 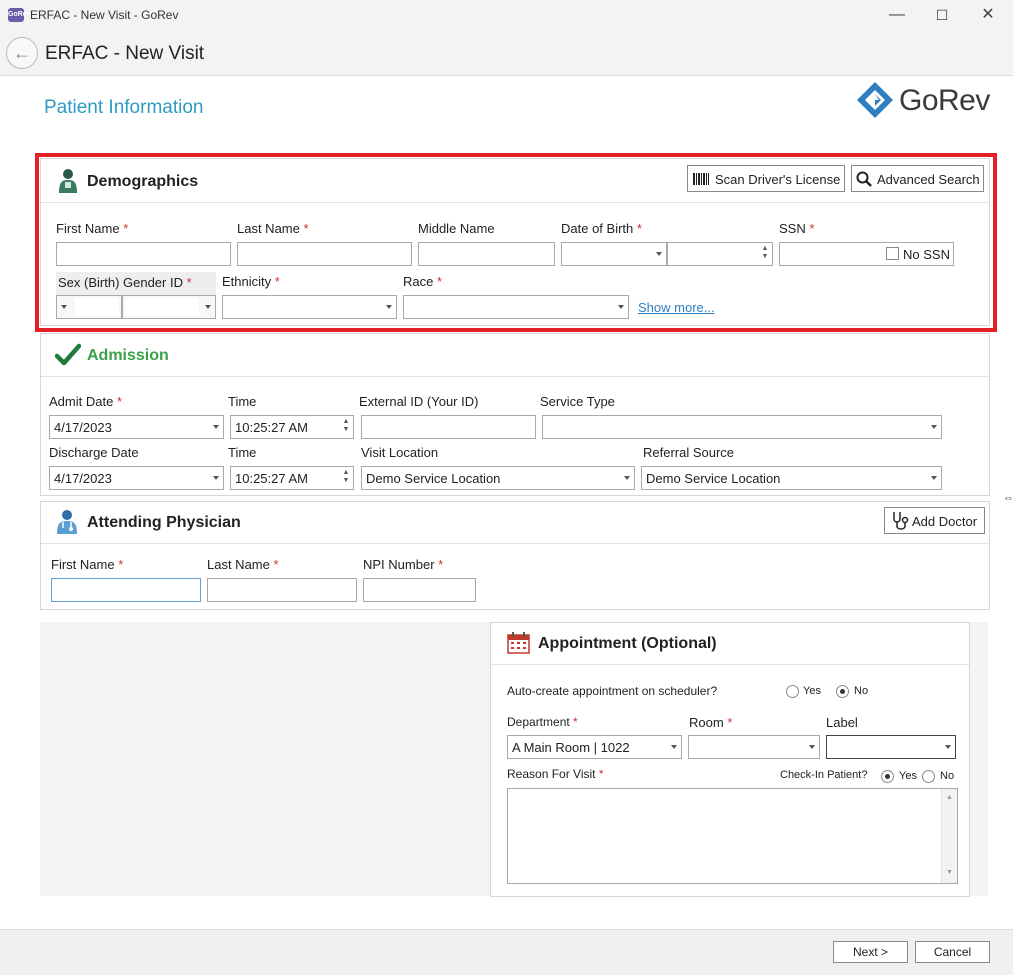 What do you see at coordinates (68, 354) in the screenshot?
I see `checkmark-icon` at bounding box center [68, 354].